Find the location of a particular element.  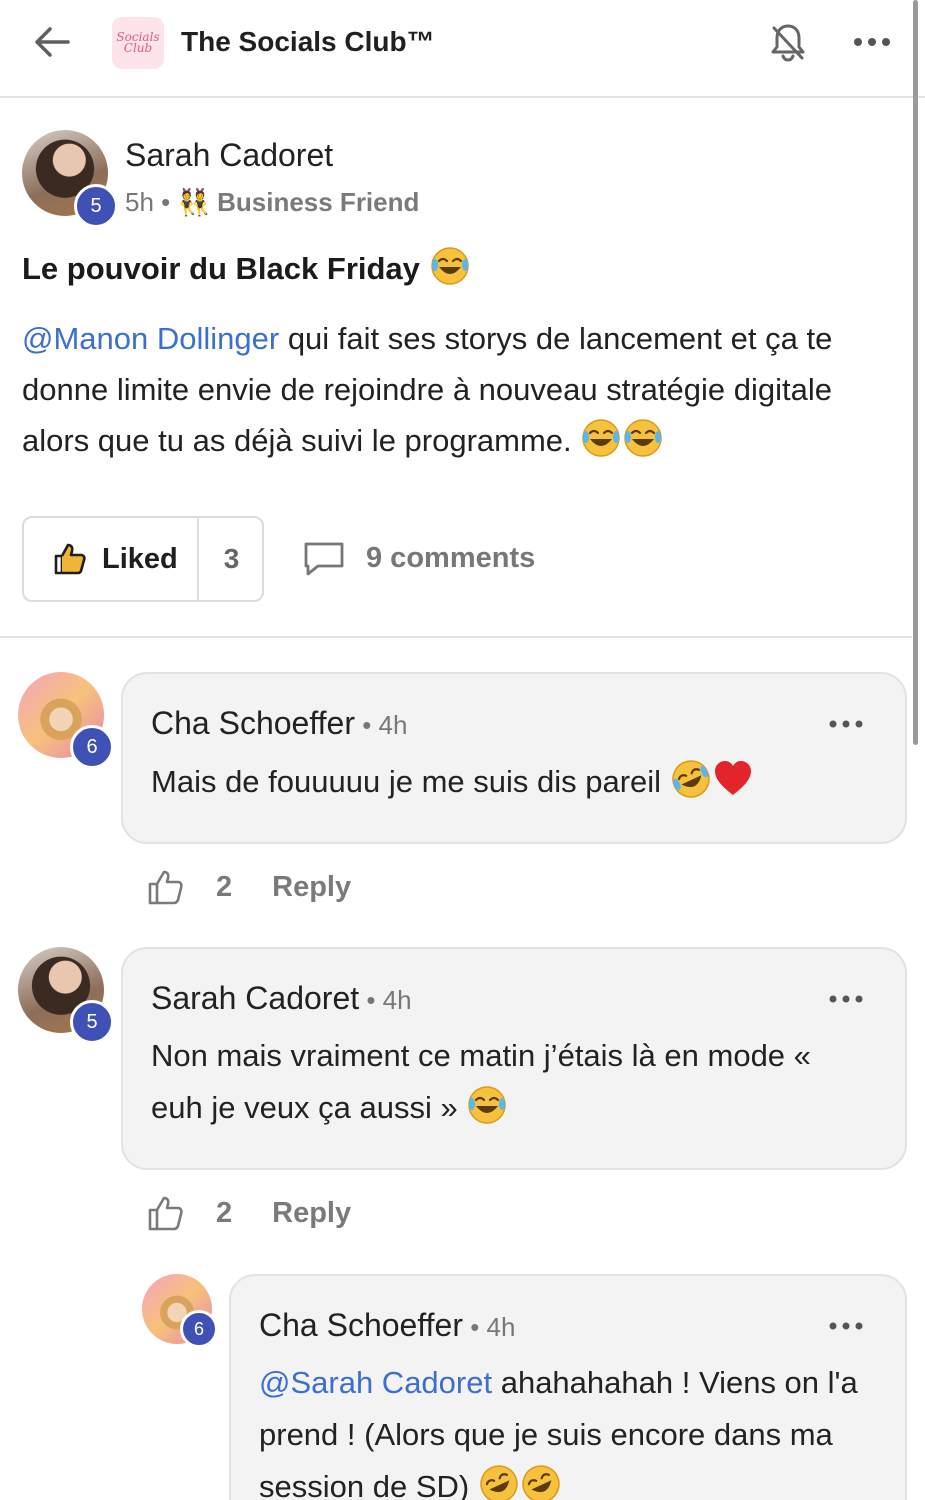

like-control: Liked 3 is located at coordinates (143, 559).